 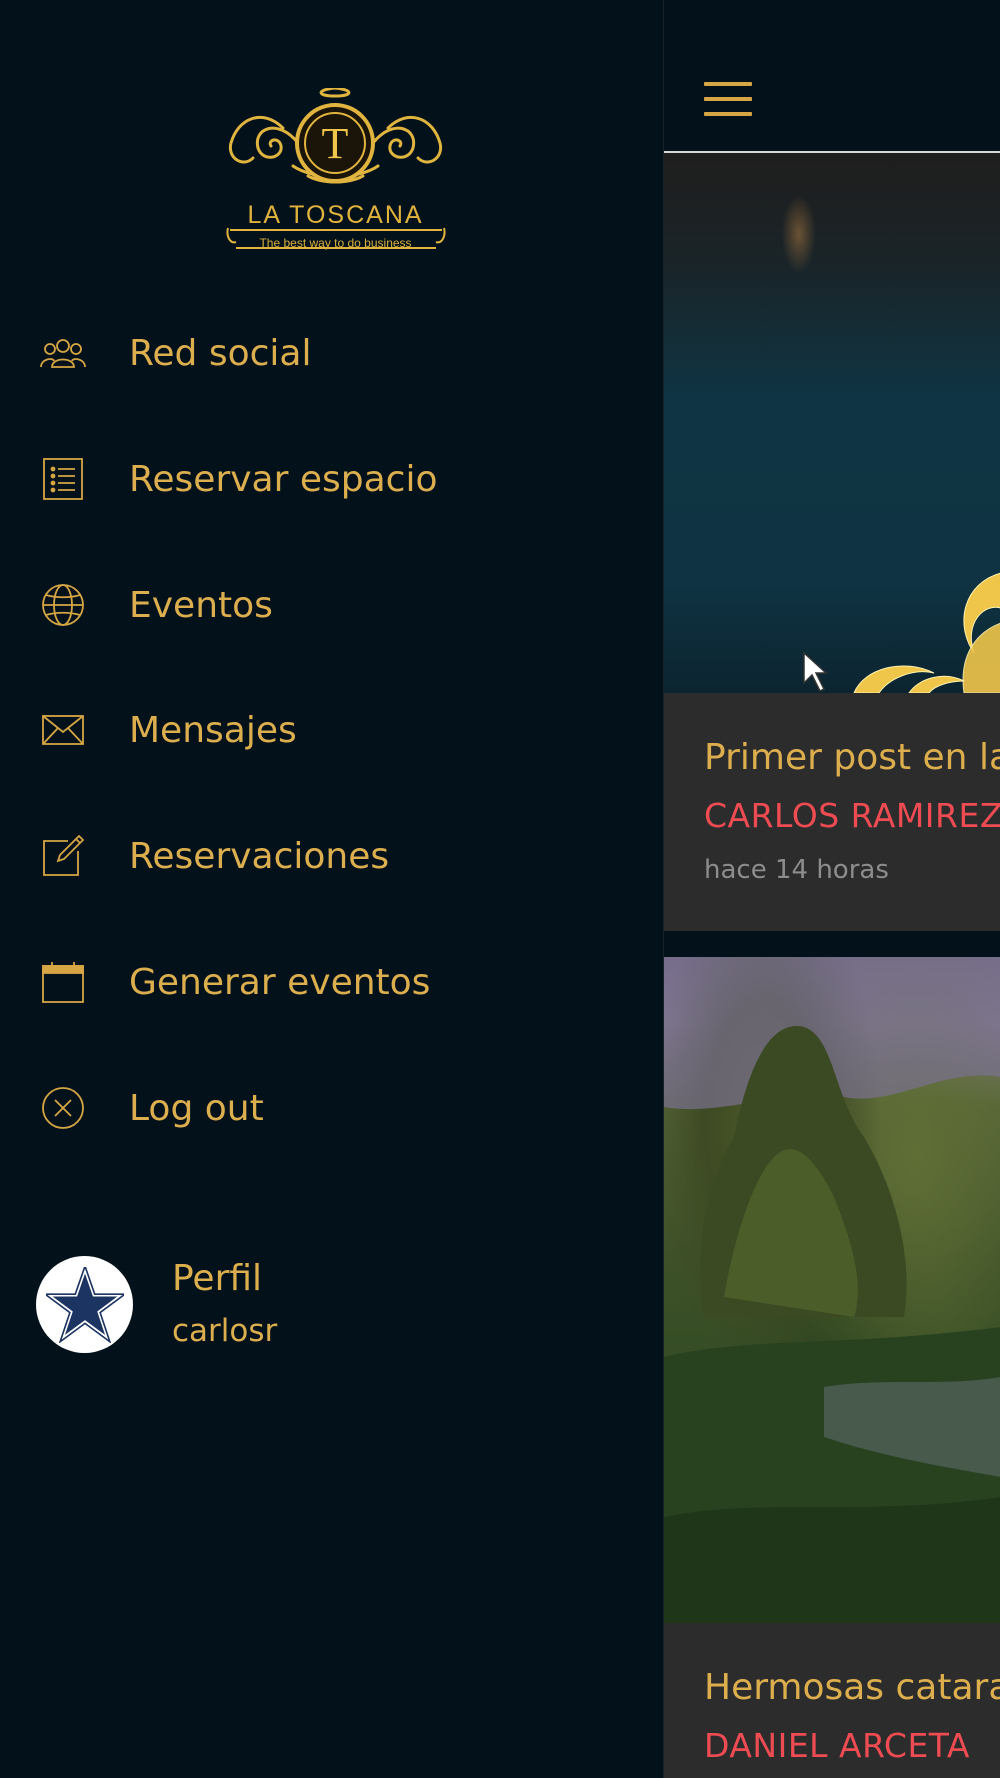 I want to click on menu-item-reservar-espacio: Reservar espacio, so click(x=331, y=479).